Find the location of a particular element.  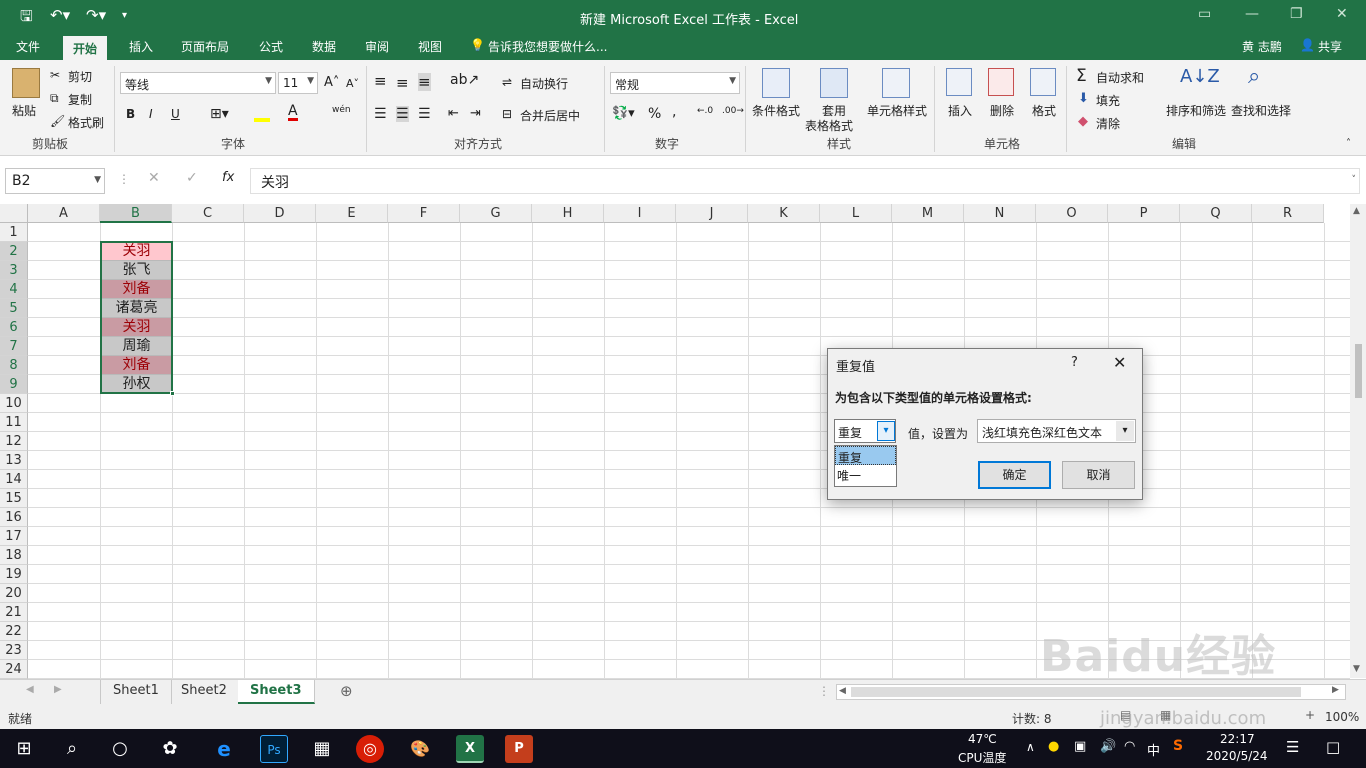

font-name-combo: 等线 ▼ is located at coordinates (198, 83).